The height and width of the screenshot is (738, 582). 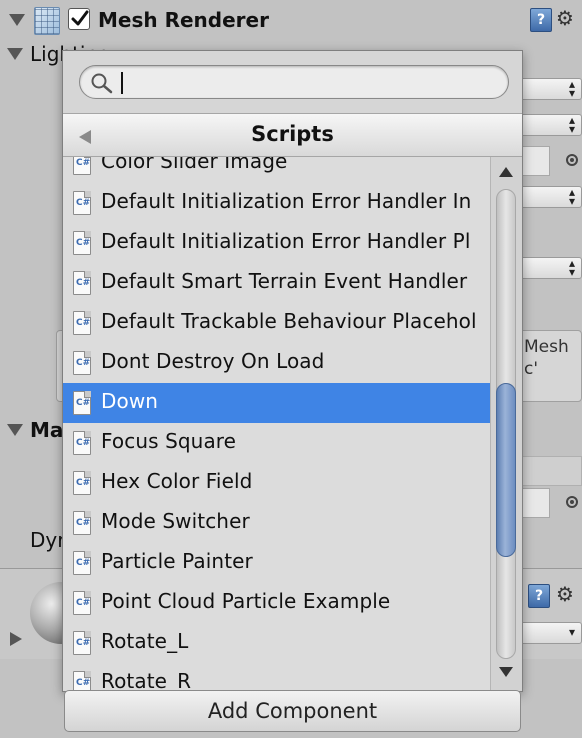 What do you see at coordinates (284, 281) in the screenshot?
I see `script-item-label: Default Smart Terrain Event Handler` at bounding box center [284, 281].